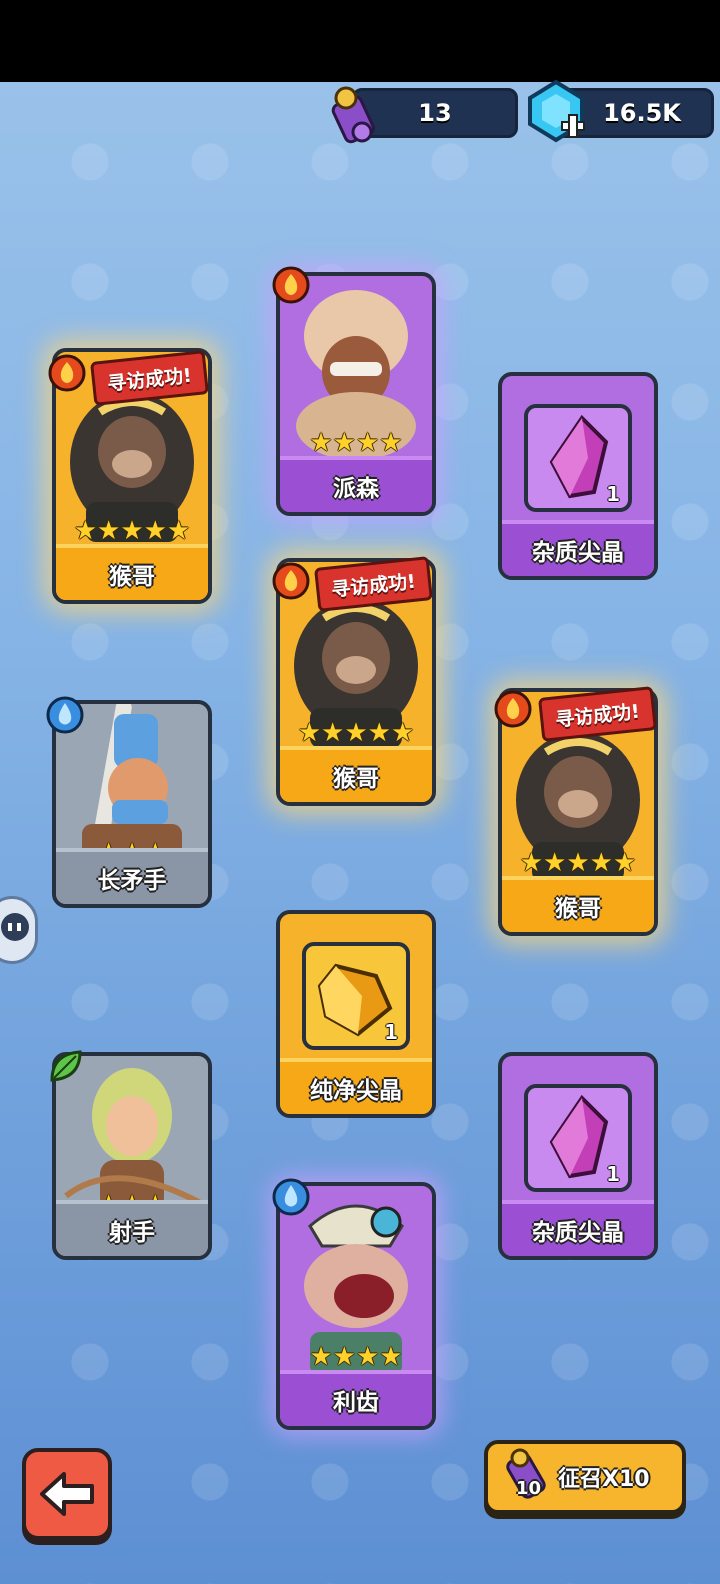 This screenshot has height=1584, width=720. What do you see at coordinates (356, 1086) in the screenshot?
I see `card-name: 纯净尖晶` at bounding box center [356, 1086].